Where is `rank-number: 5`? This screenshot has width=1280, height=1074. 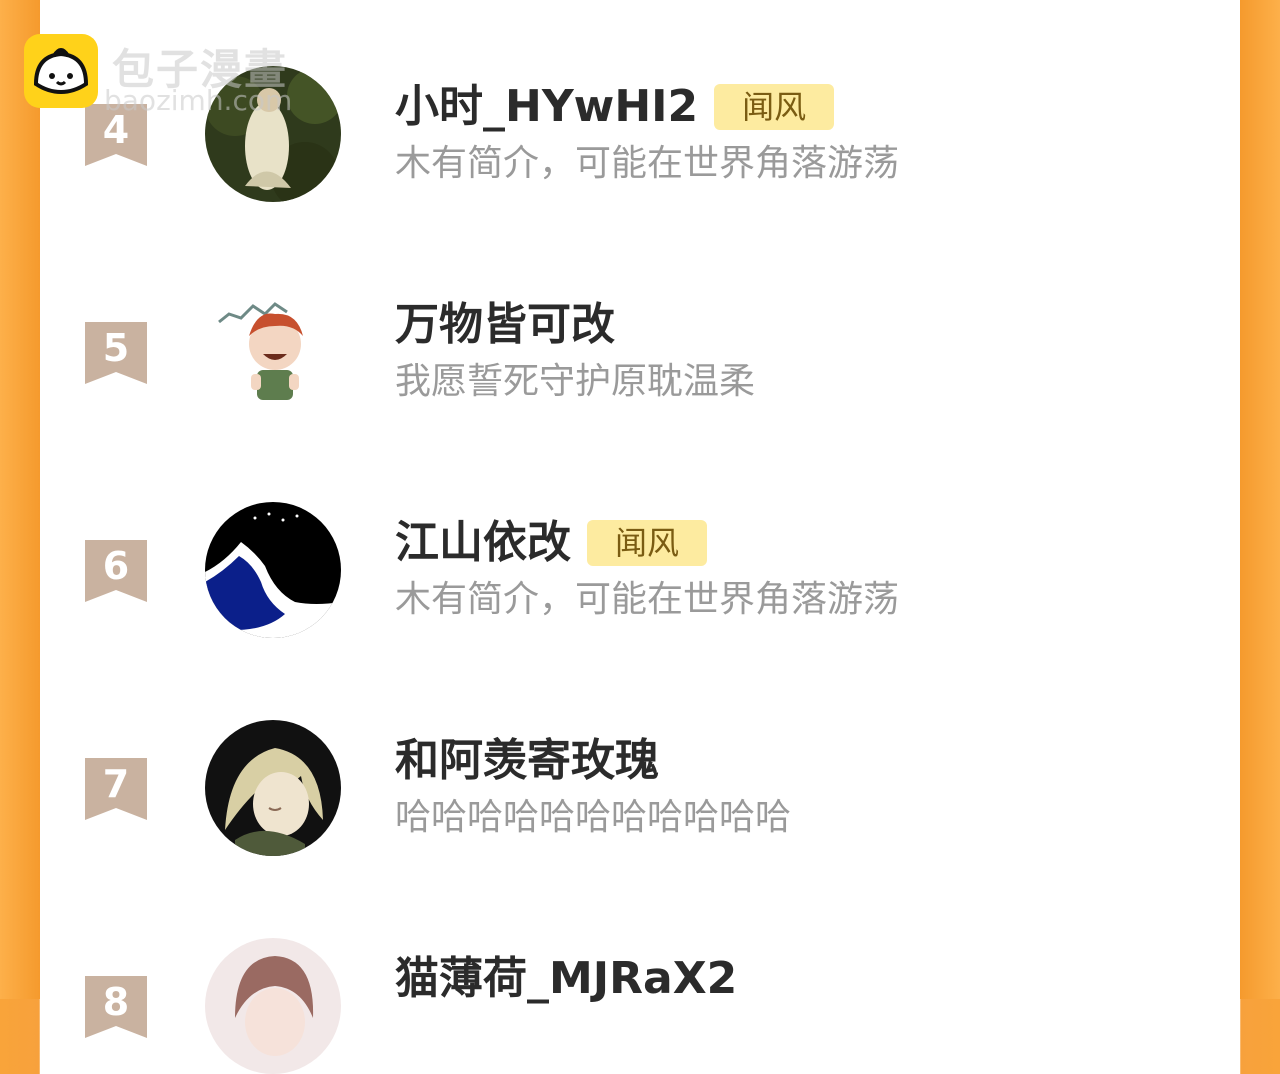
rank-number: 5 is located at coordinates (116, 348).